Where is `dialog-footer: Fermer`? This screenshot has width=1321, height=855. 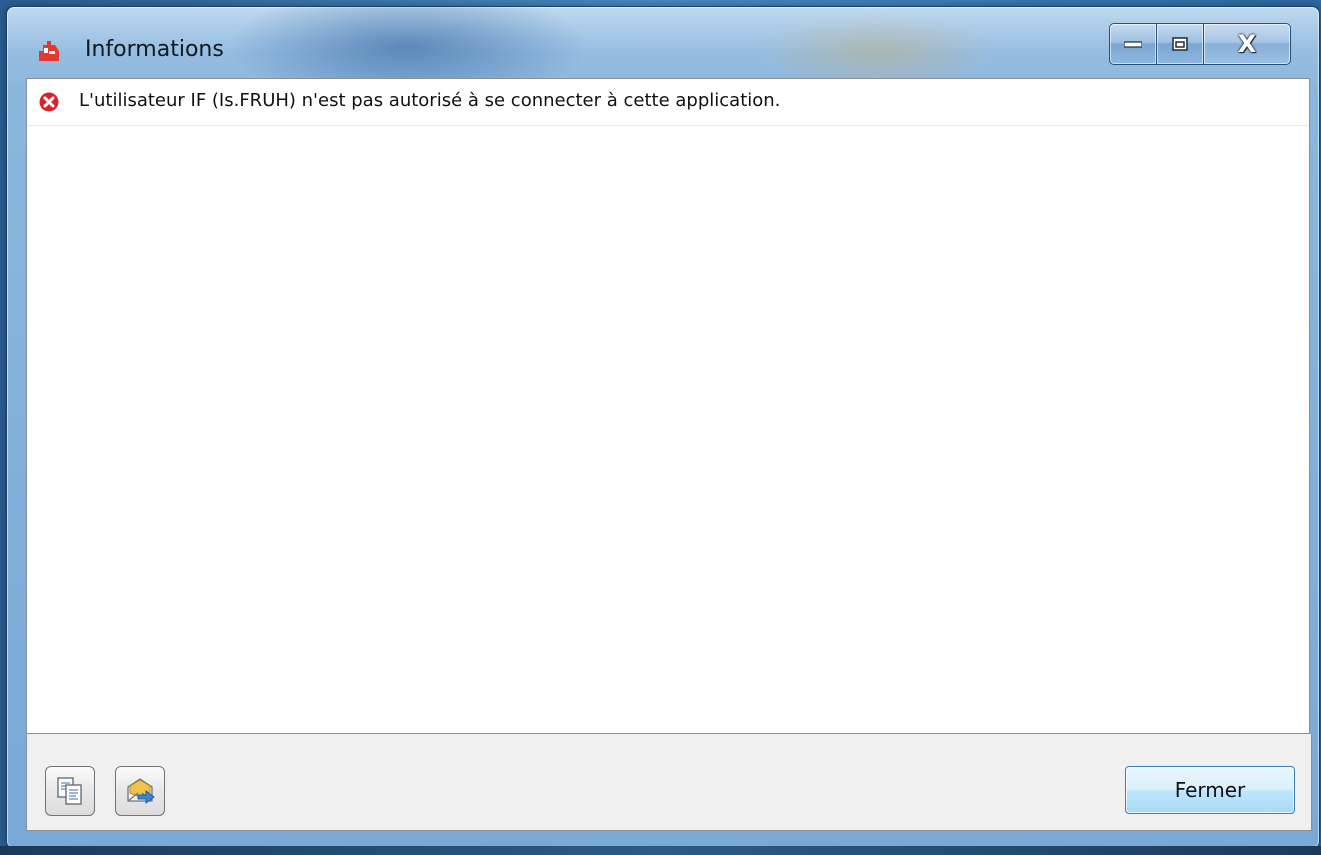 dialog-footer: Fermer is located at coordinates (669, 782).